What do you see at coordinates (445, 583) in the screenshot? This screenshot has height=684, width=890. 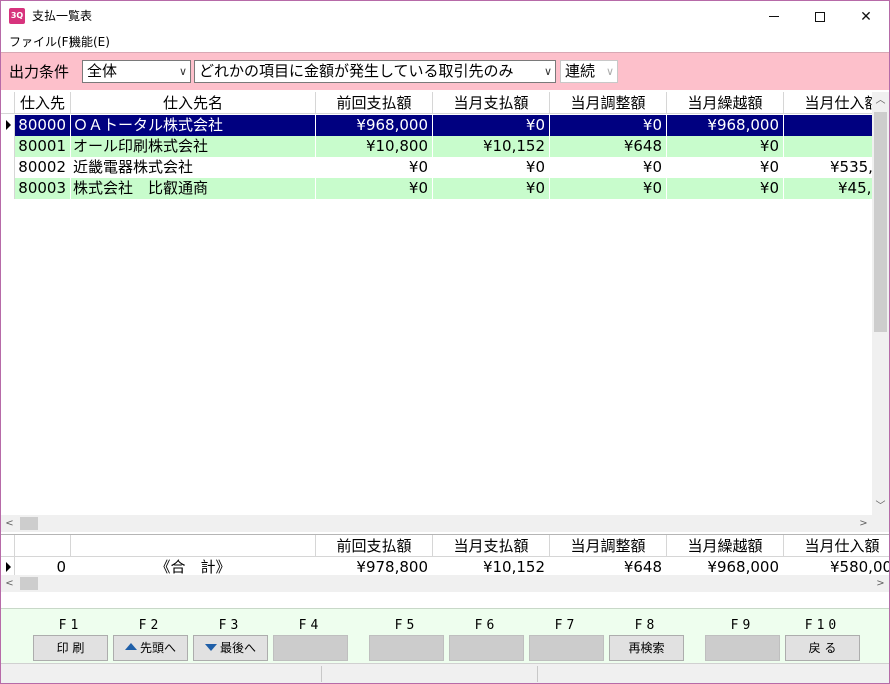 I see `totals-horizontal-scrollbar: < >` at bounding box center [445, 583].